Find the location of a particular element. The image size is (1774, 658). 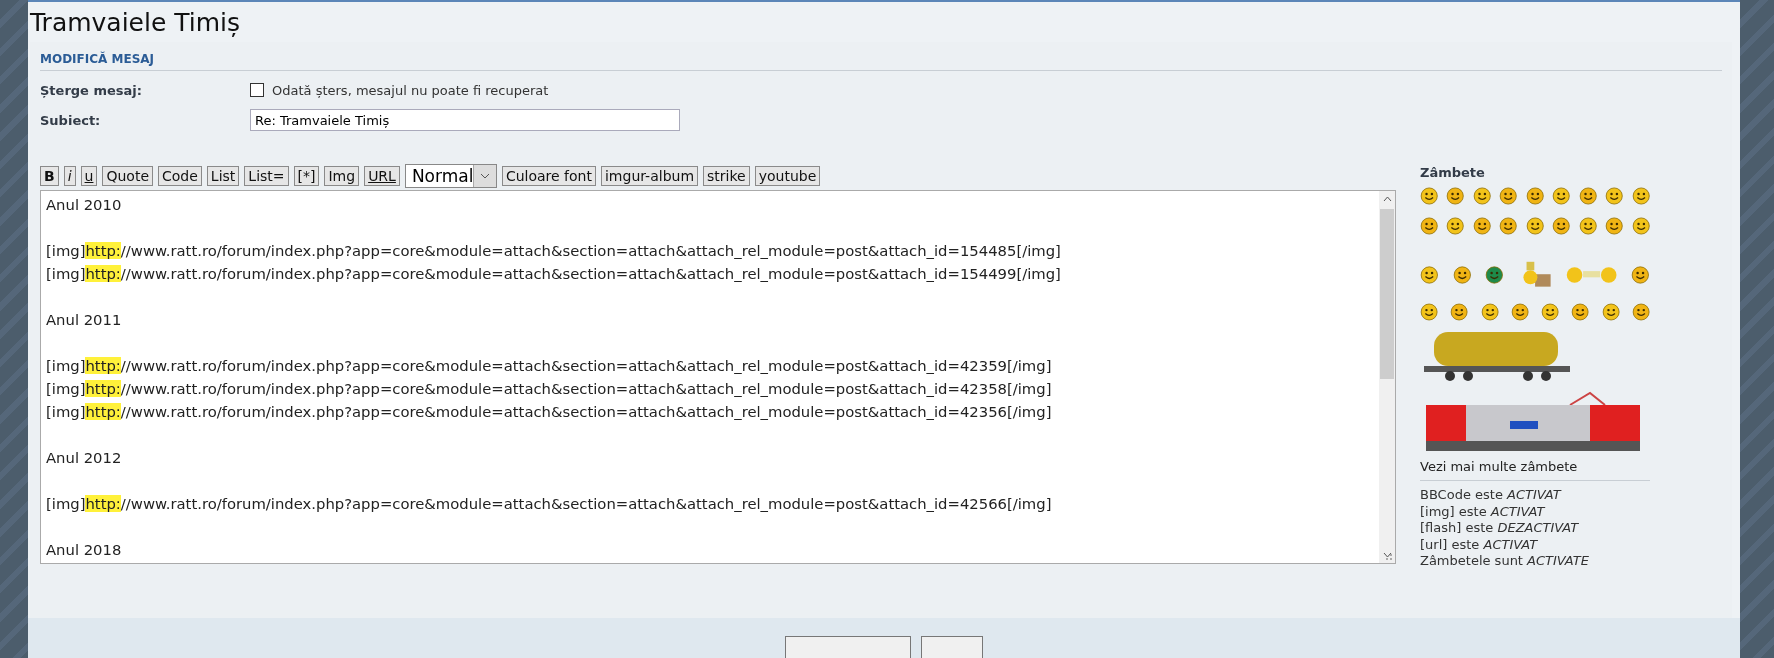

format-button: i is located at coordinates (69, 176).